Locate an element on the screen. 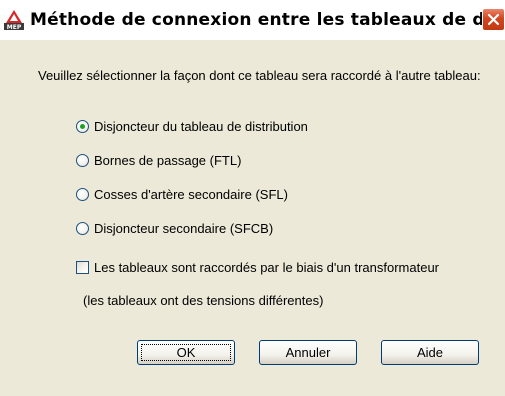 The height and width of the screenshot is (396, 505). radio-label: Disjoncteur du tableau de distribution is located at coordinates (201, 126).